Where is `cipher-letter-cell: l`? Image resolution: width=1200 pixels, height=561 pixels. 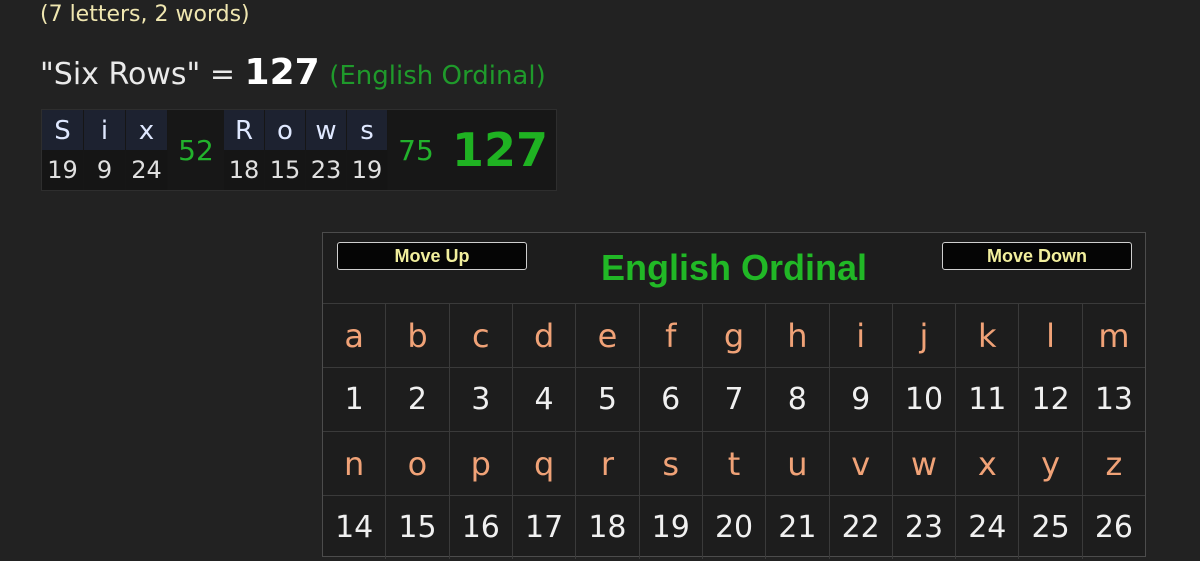
cipher-letter-cell: l is located at coordinates (1051, 335).